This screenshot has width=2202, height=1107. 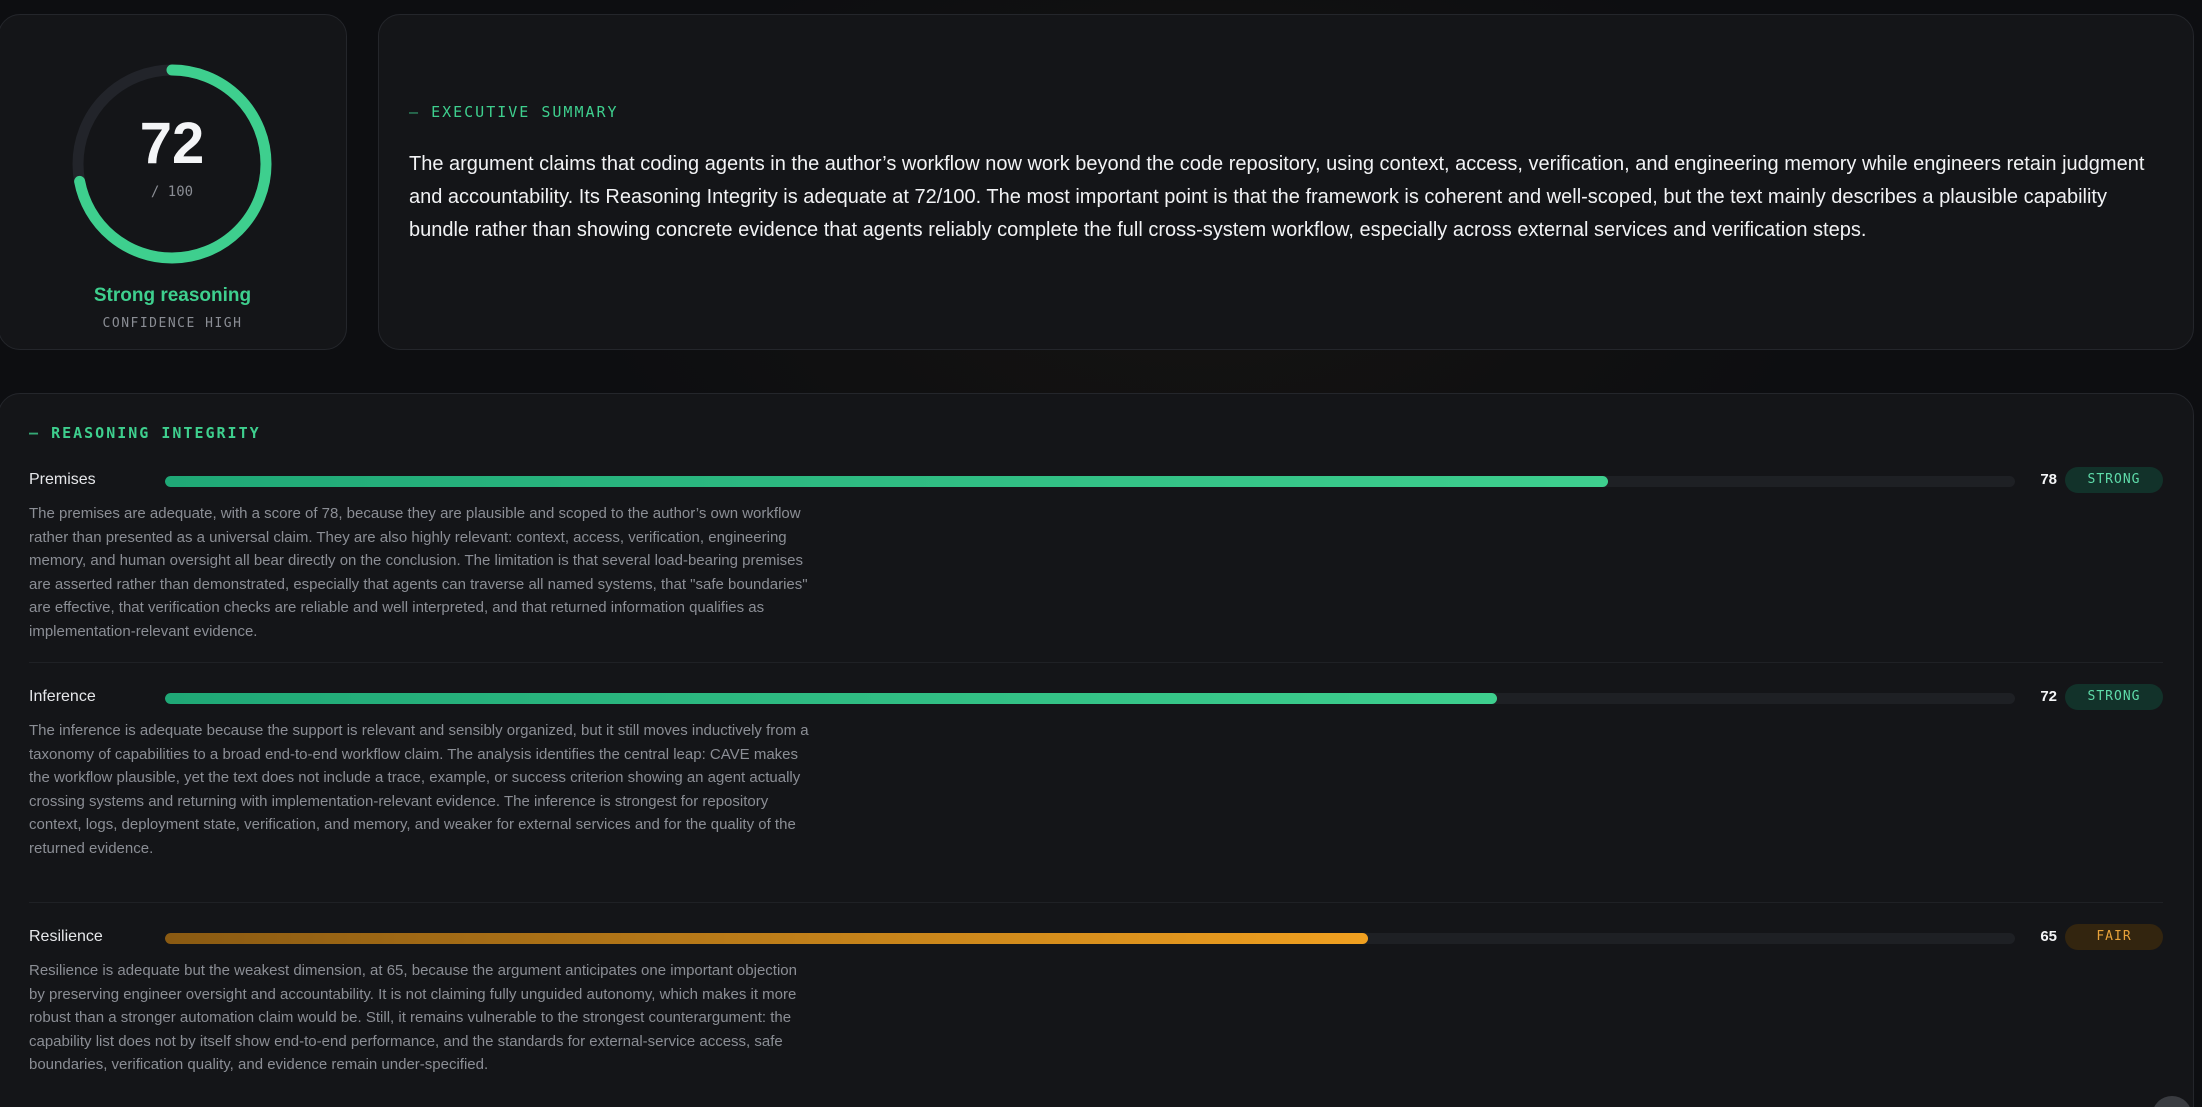 I want to click on dimension-name: Premises, so click(x=62, y=479).